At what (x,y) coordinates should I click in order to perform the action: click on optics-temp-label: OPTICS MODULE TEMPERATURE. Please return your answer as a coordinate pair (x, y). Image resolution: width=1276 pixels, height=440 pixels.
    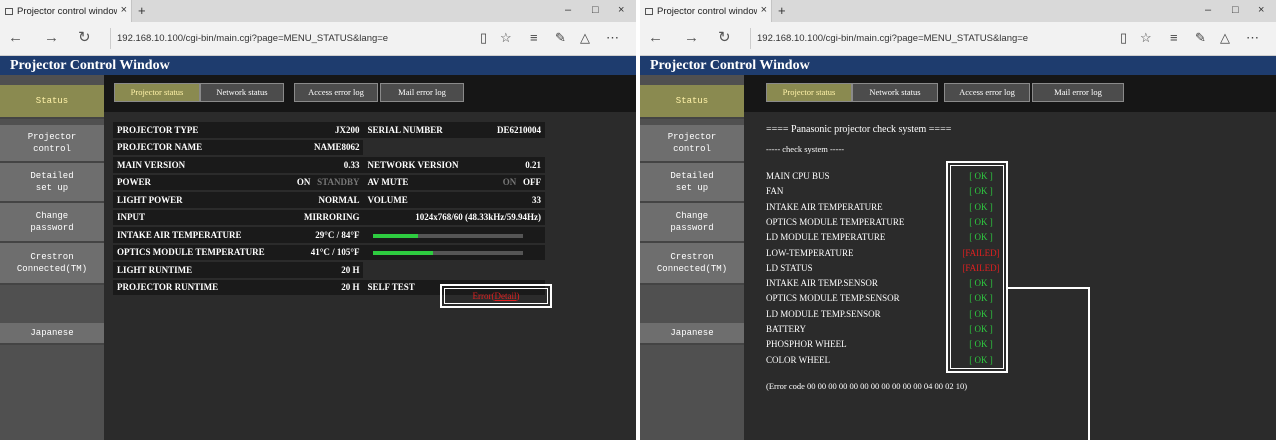
    Looking at the image, I should click on (199, 252).